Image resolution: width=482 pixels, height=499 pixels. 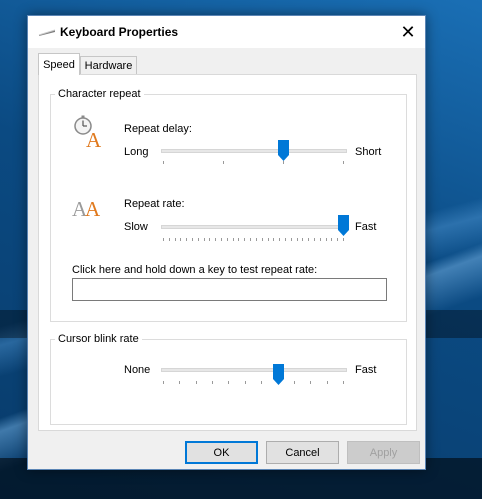 What do you see at coordinates (383, 452) in the screenshot?
I see `apply-button: Apply` at bounding box center [383, 452].